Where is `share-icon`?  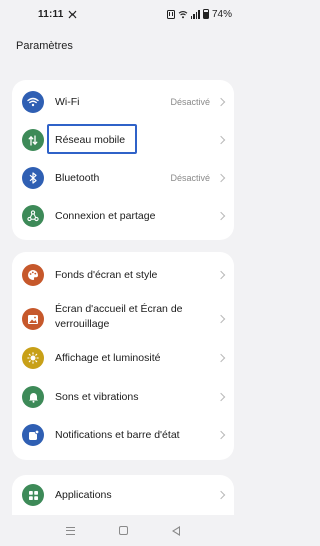
share-icon is located at coordinates (33, 216).